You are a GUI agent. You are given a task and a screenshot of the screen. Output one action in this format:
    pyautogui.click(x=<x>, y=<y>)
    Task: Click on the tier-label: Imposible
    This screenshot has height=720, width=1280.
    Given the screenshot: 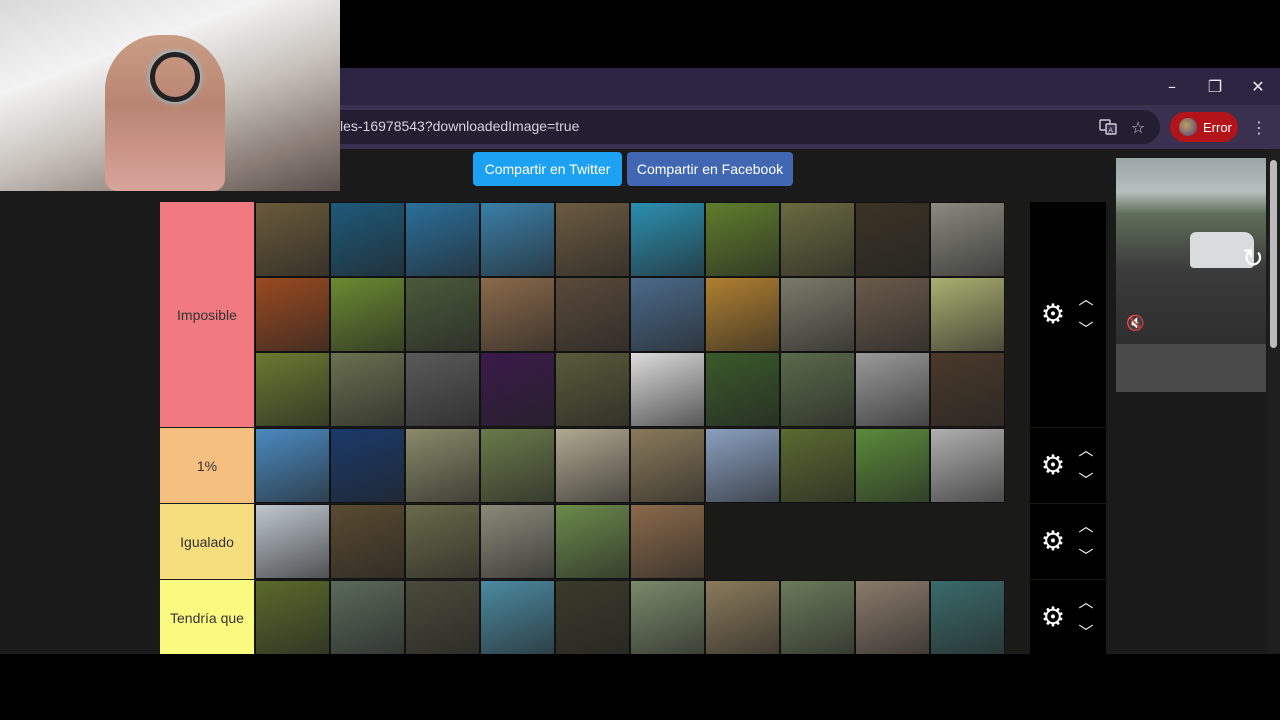 What is the action you would take?
    pyautogui.click(x=207, y=314)
    